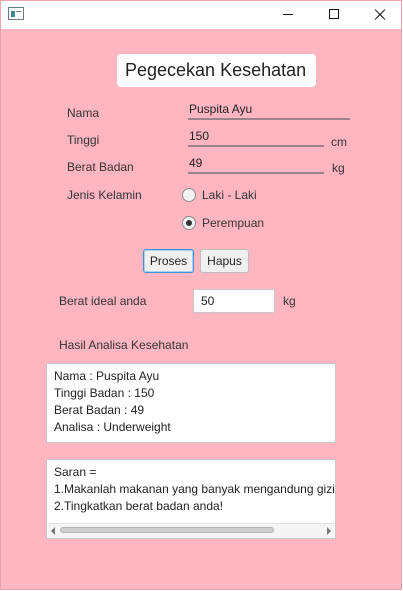  What do you see at coordinates (104, 195) in the screenshot?
I see `gender-label: Jenis Kelamin` at bounding box center [104, 195].